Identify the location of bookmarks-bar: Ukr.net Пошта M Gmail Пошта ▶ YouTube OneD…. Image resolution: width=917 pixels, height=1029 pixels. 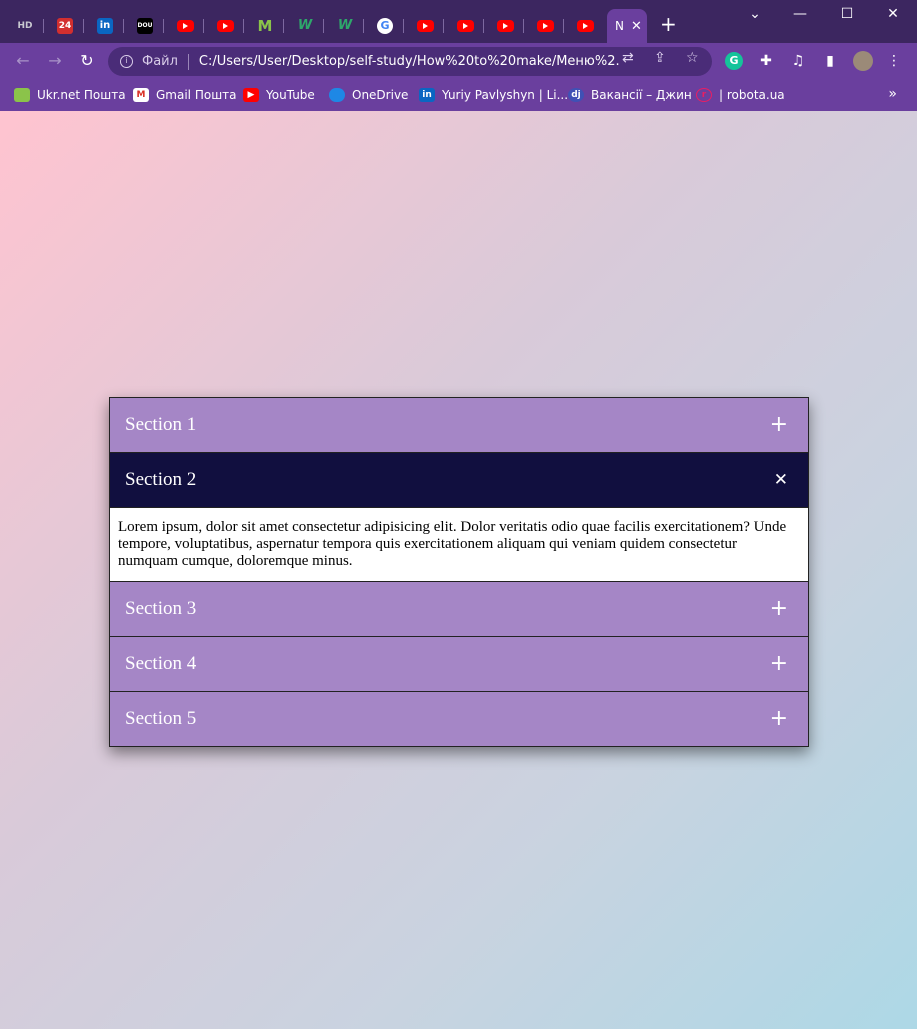
(458, 95).